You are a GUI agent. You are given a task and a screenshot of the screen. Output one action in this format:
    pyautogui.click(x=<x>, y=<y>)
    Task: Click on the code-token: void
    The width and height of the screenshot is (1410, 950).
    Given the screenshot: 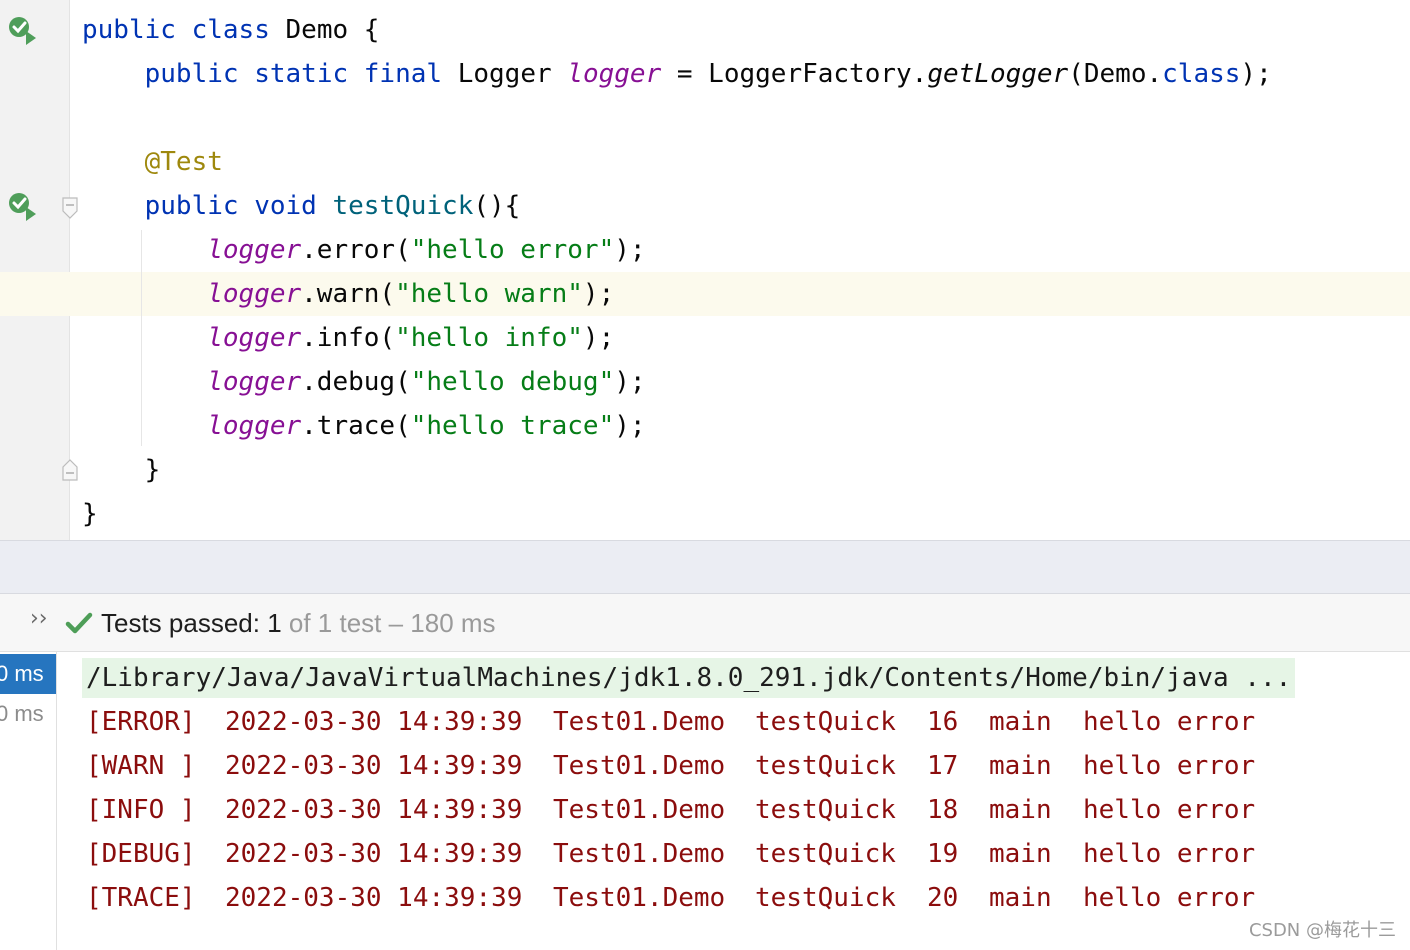 What is the action you would take?
    pyautogui.click(x=285, y=206)
    